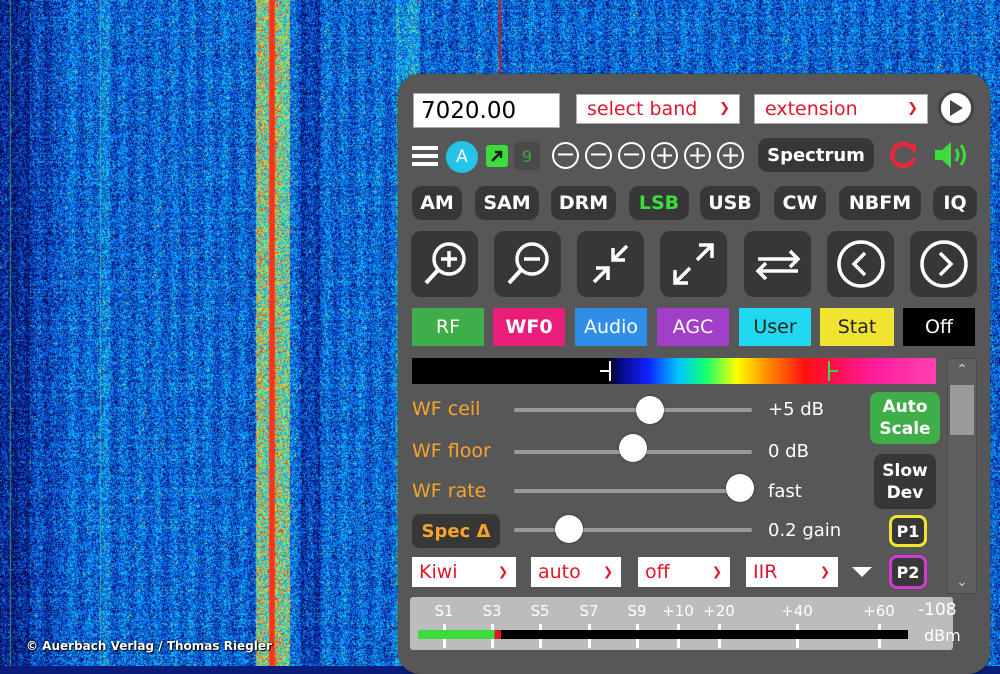 The image size is (1000, 674). What do you see at coordinates (492, 611) in the screenshot?
I see `s-meter-tick-label: S3` at bounding box center [492, 611].